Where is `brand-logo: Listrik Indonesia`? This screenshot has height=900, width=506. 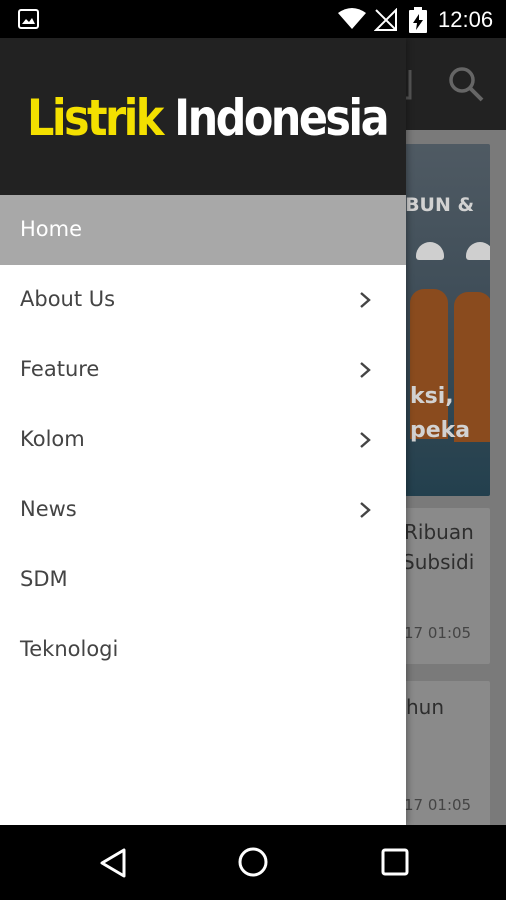 brand-logo: Listrik Indonesia is located at coordinates (208, 118).